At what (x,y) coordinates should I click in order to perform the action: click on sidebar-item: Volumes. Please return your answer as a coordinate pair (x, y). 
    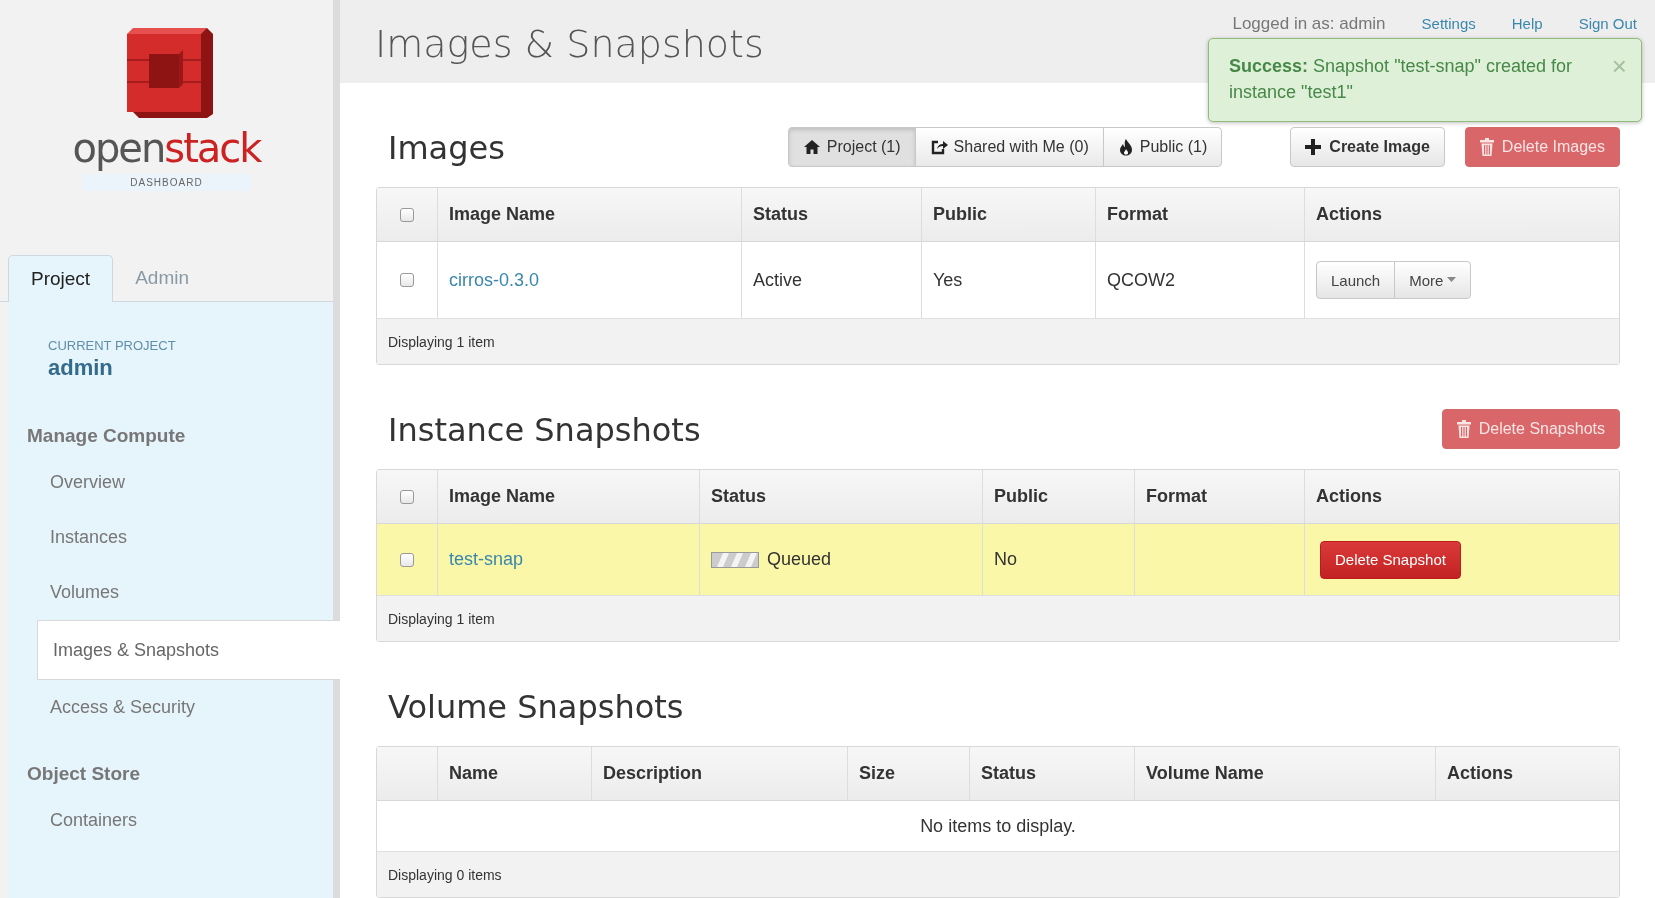
    Looking at the image, I should click on (170, 592).